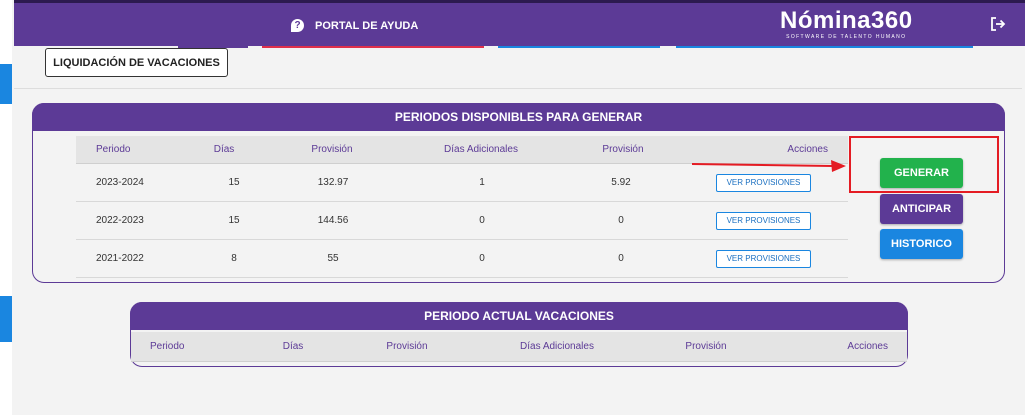 The image size is (1025, 415). What do you see at coordinates (846, 20) in the screenshot?
I see `brand-name: Nómina360` at bounding box center [846, 20].